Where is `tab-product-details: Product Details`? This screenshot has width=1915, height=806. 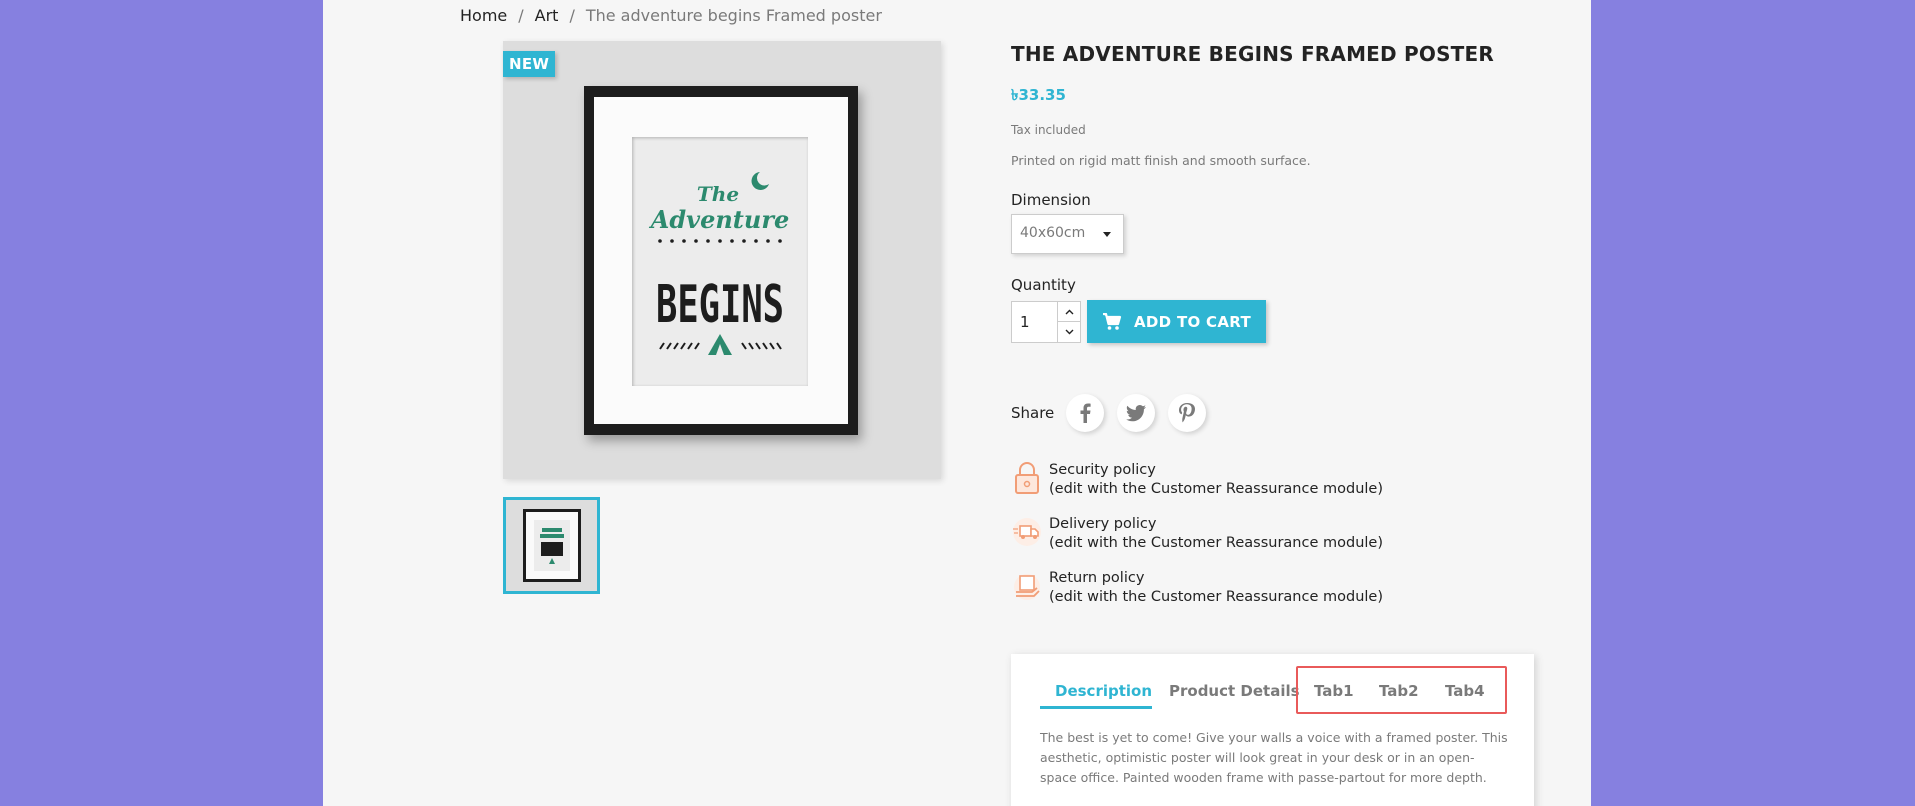
tab-product-details: Product Details is located at coordinates (1234, 691).